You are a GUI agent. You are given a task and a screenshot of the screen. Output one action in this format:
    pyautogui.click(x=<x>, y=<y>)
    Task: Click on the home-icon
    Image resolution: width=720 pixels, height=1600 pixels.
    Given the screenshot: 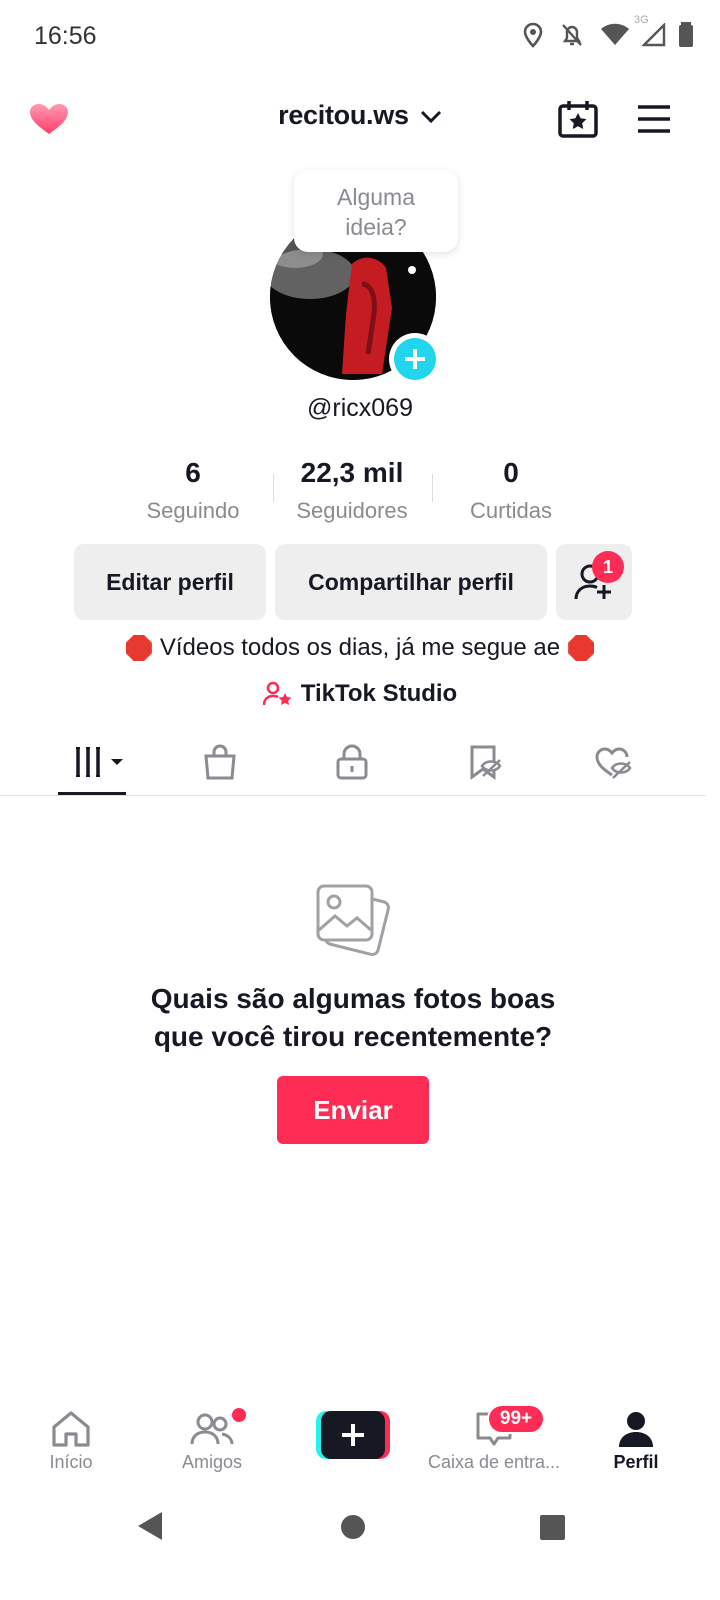 What is the action you would take?
    pyautogui.click(x=71, y=1429)
    